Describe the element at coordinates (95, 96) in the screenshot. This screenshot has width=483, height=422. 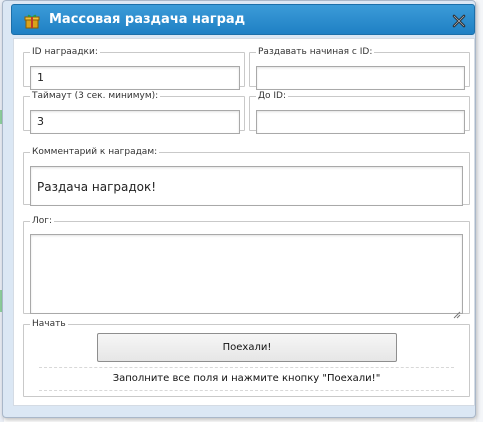
I see `timeout-label: Таймаут (3 сек. минимум):` at that location.